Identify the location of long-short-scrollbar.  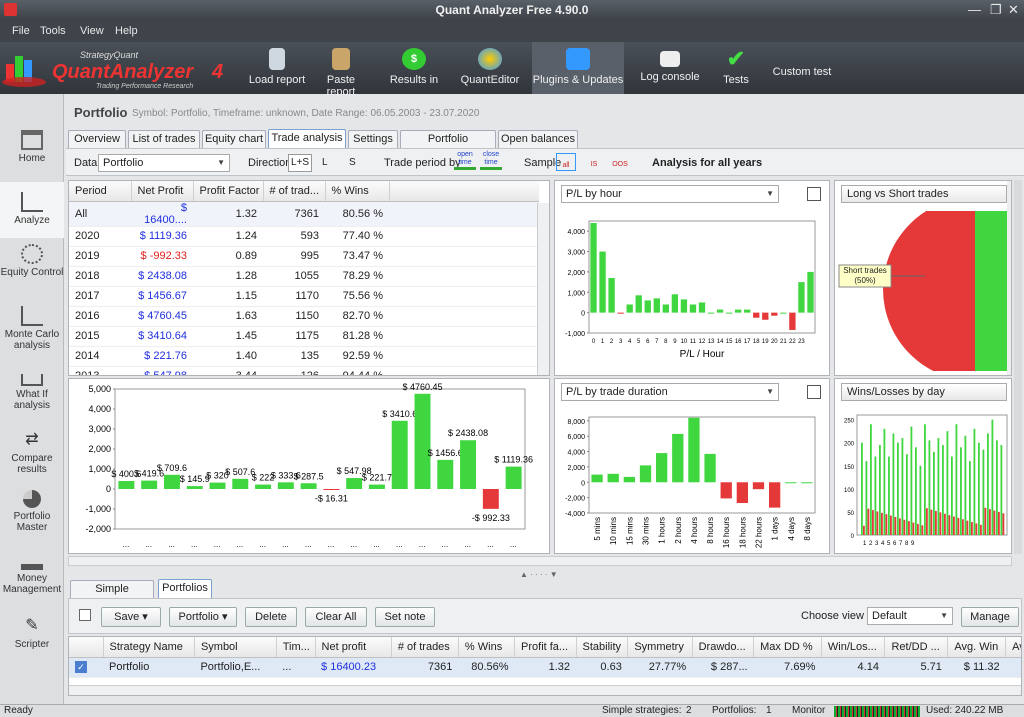
(1009, 278).